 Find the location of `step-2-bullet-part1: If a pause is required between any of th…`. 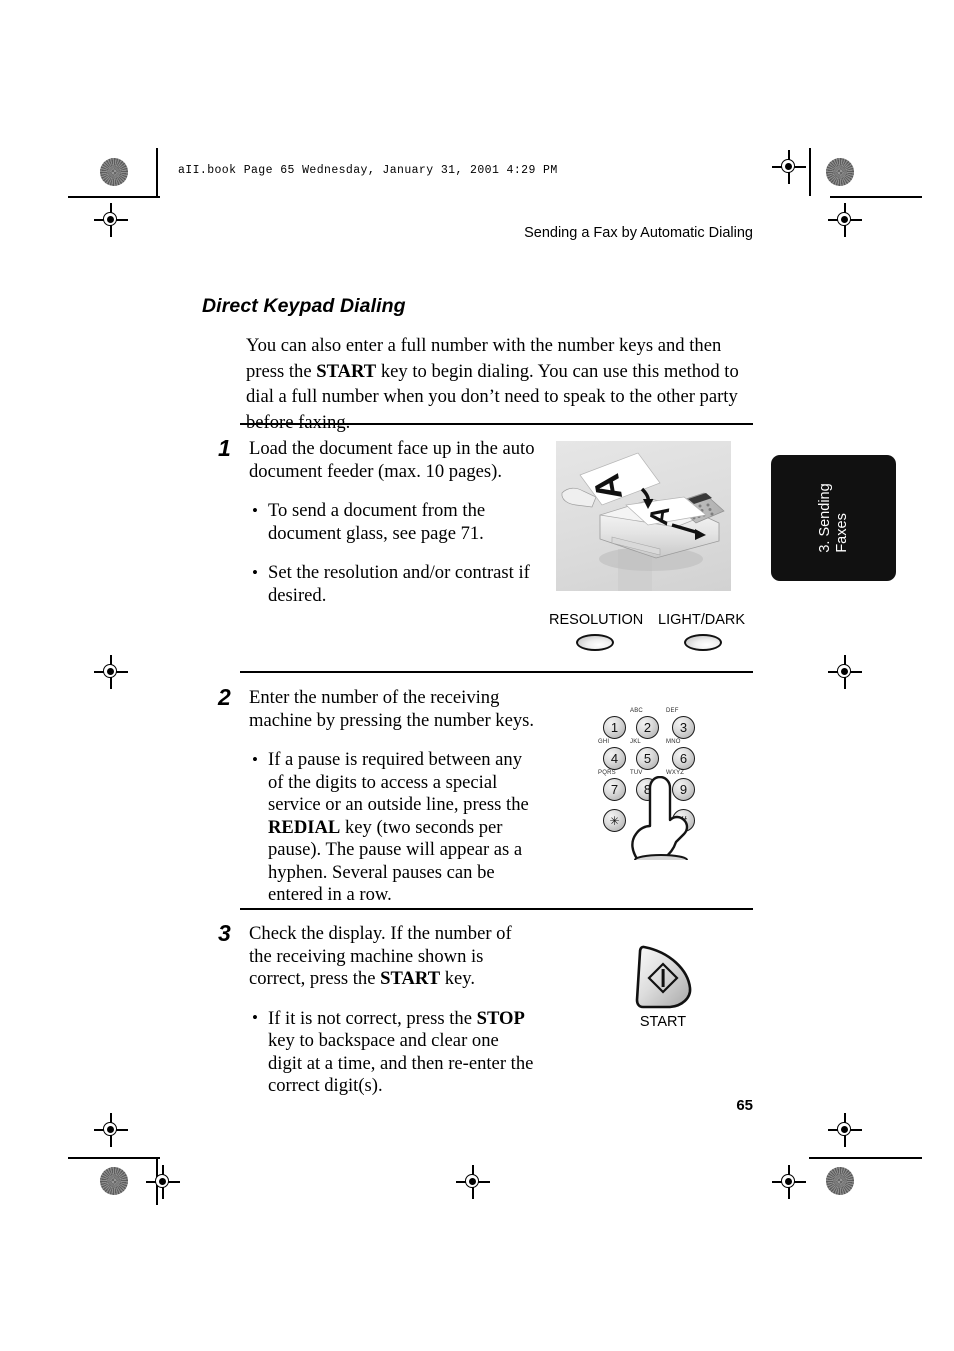

step-2-bullet-part1: If a pause is required between any of th… is located at coordinates (398, 782).